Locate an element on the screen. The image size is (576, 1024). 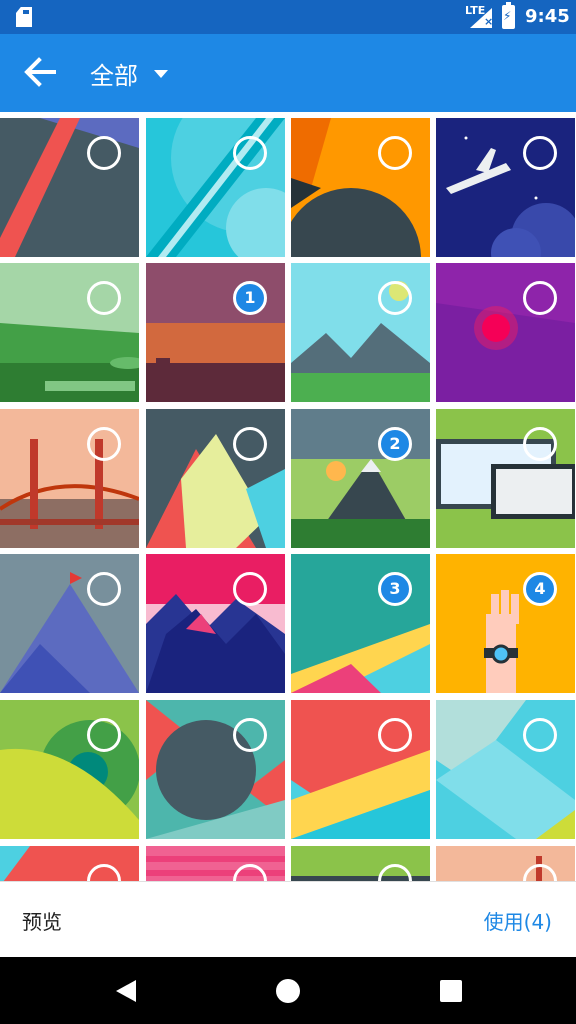
grid-tile: 1 is located at coordinates (215, 332).